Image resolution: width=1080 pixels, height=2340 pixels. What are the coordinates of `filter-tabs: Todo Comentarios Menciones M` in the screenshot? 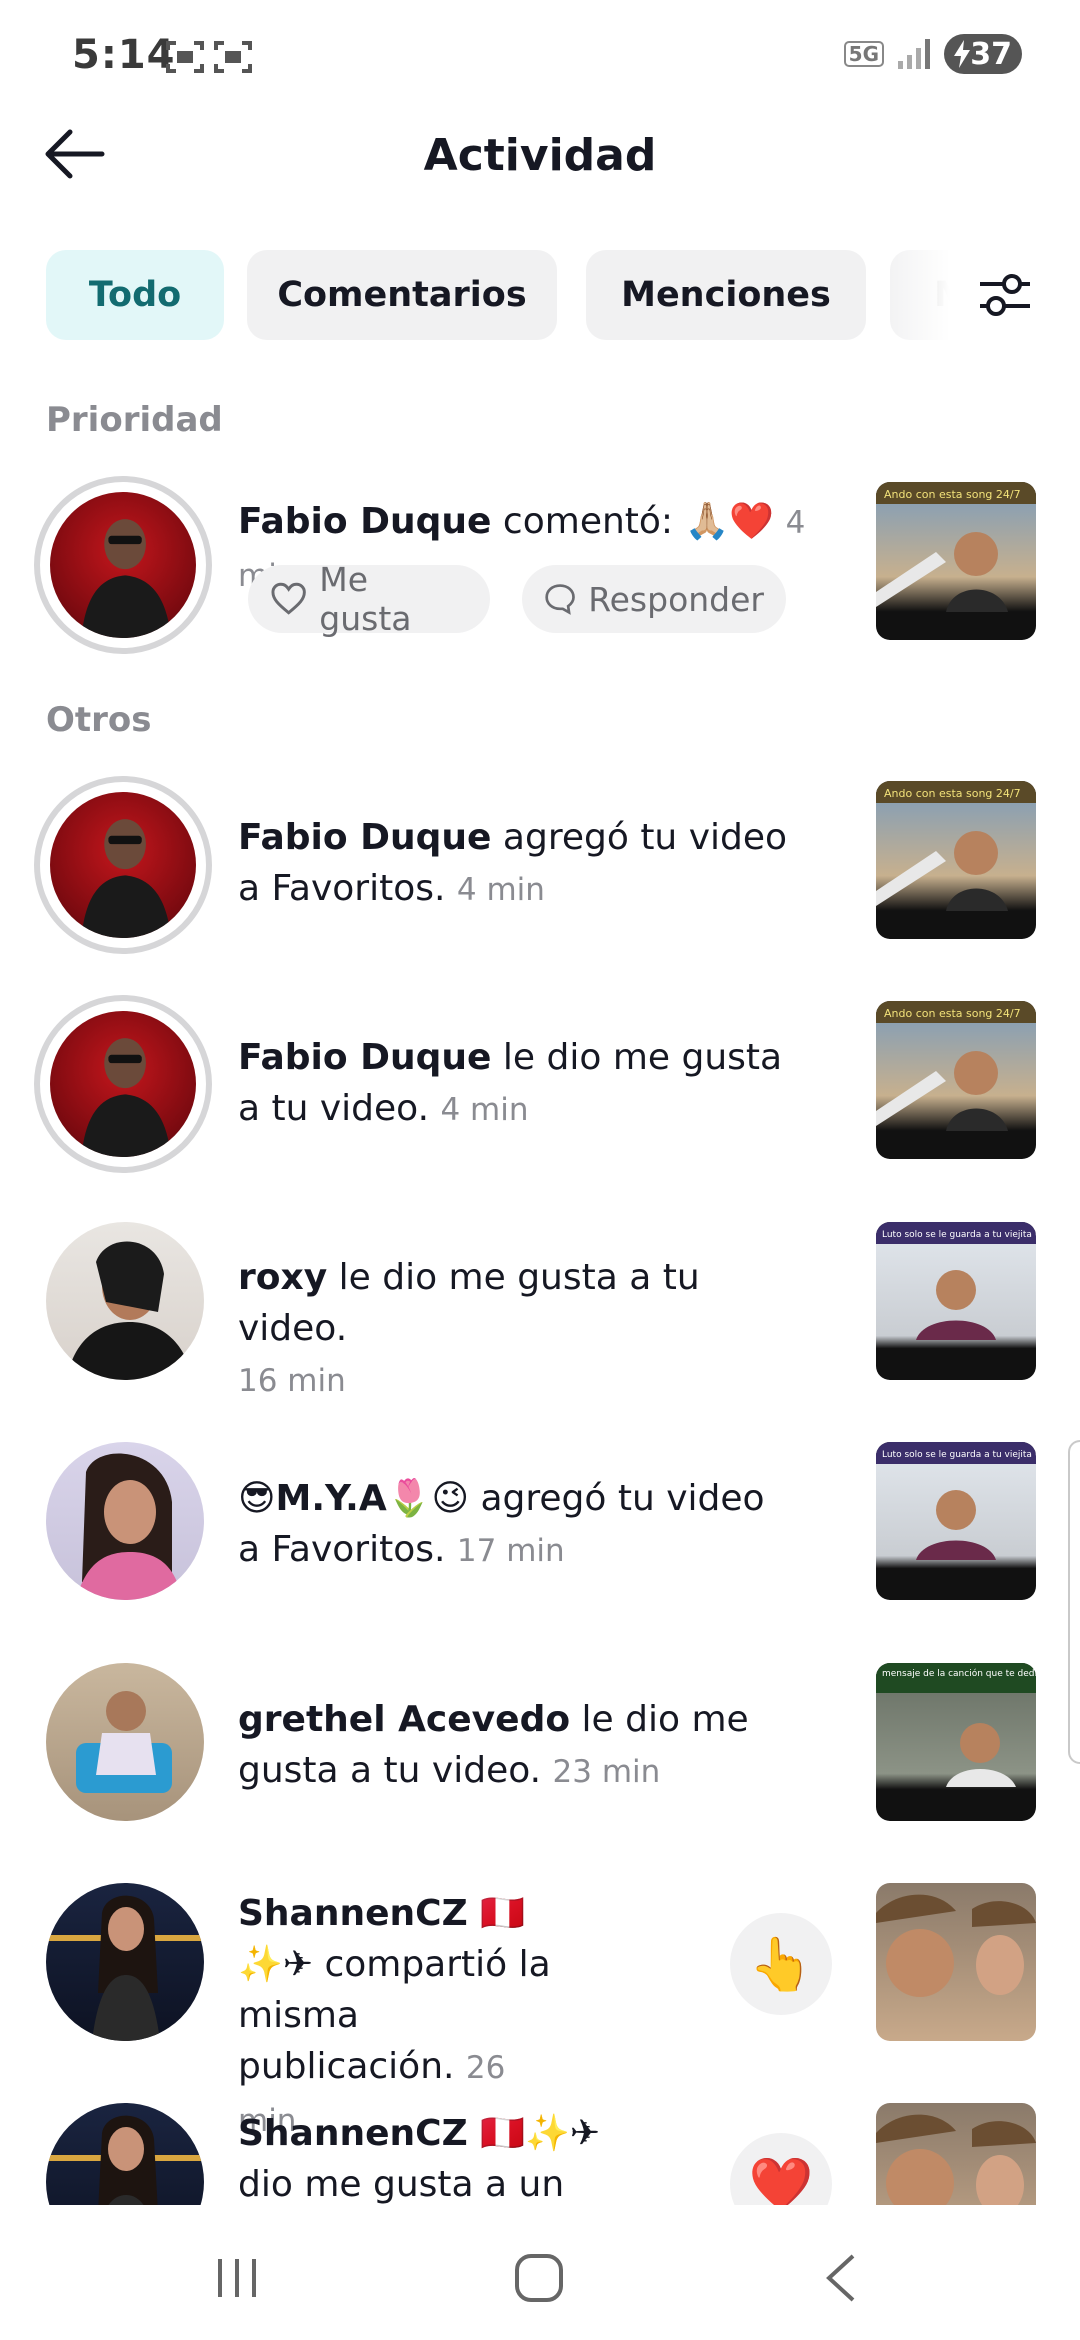 It's located at (521, 295).